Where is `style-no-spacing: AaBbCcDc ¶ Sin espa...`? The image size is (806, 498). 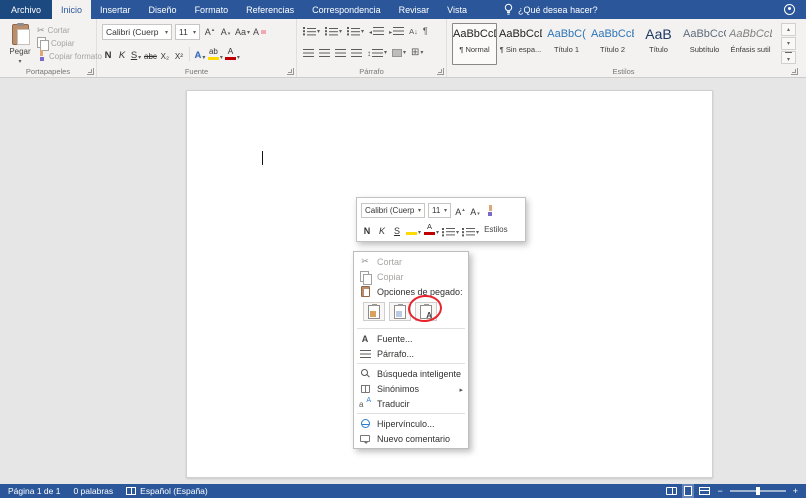
style-no-spacing: AaBbCcDc ¶ Sin espa... is located at coordinates (520, 44).